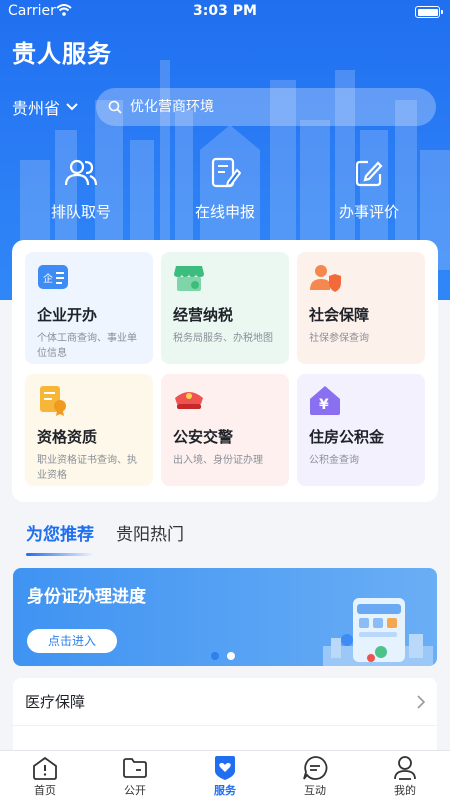 The image size is (450, 800). I want to click on tab-public-label: 公开, so click(135, 790).